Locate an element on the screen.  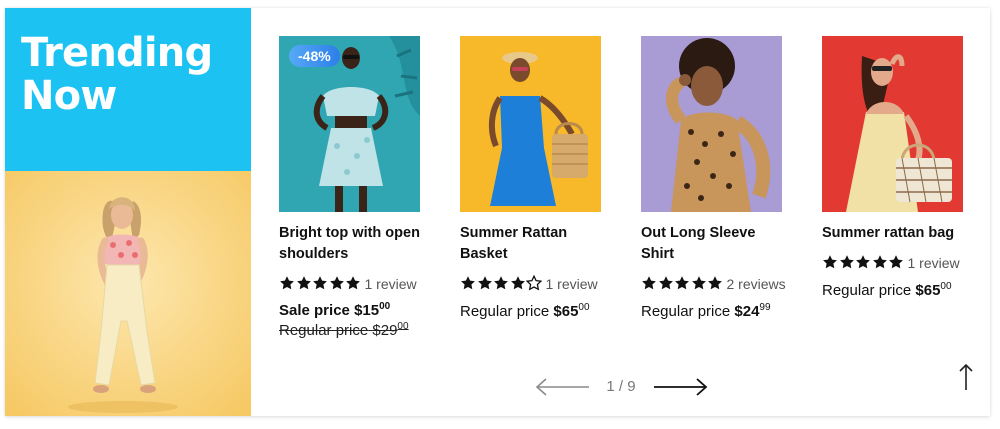
promo-title-box: Trending Now is located at coordinates (128, 89).